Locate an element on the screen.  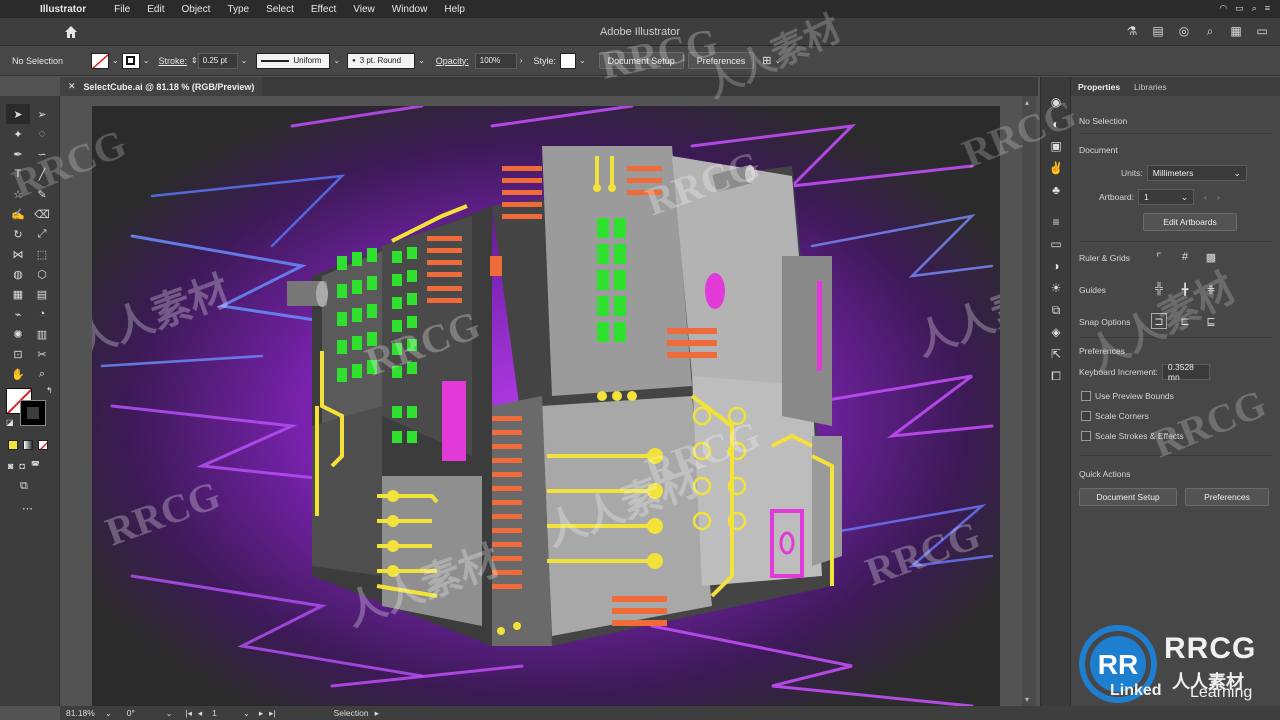
style-chevron-icon: ⌄ is located at coordinates (582, 60).